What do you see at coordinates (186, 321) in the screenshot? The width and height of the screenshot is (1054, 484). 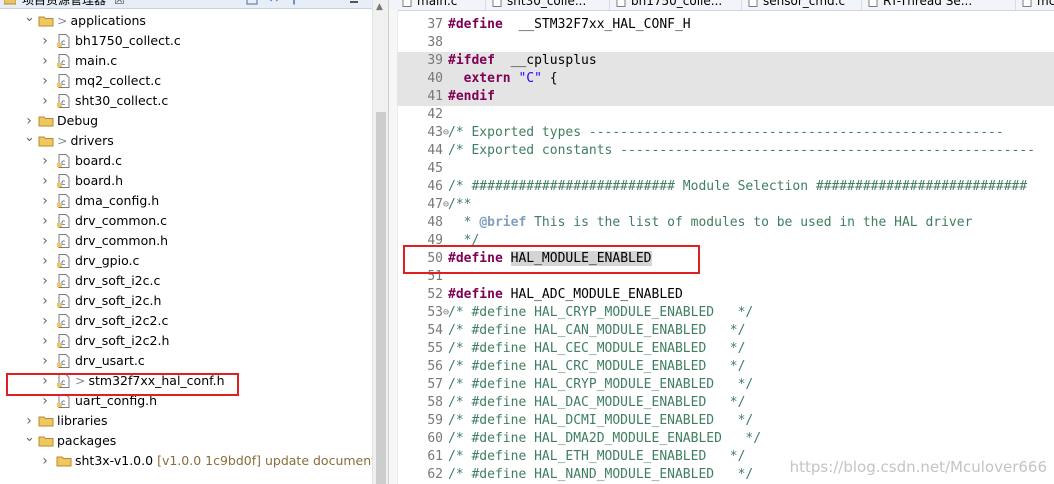 I see `tree-file-row: › c drv_soft_i2c2.c` at bounding box center [186, 321].